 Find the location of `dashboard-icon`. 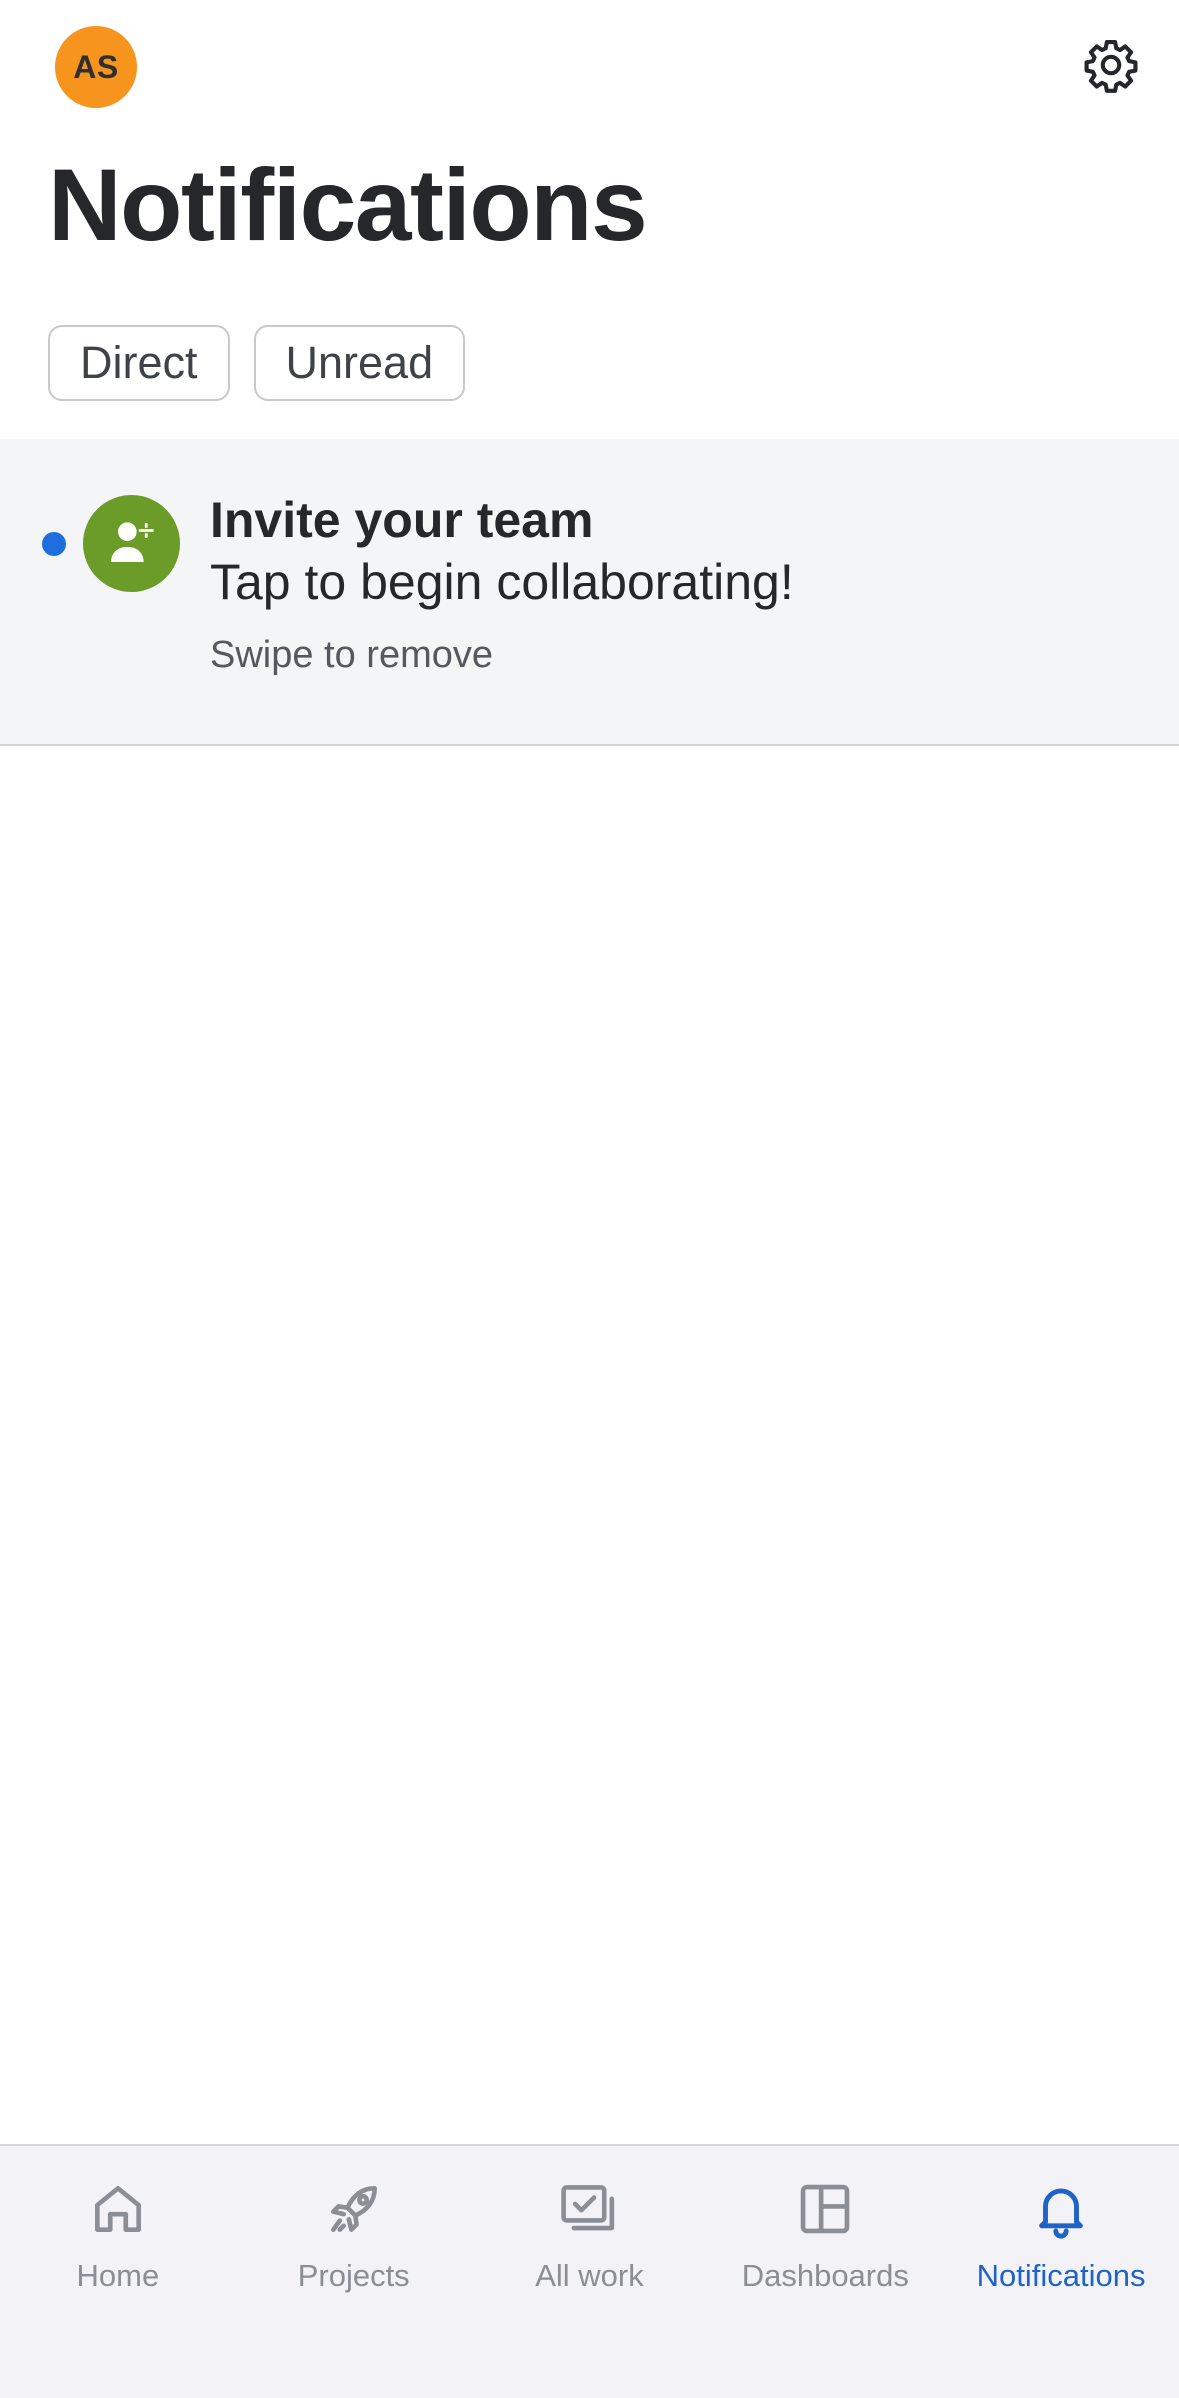

dashboard-icon is located at coordinates (825, 2209).